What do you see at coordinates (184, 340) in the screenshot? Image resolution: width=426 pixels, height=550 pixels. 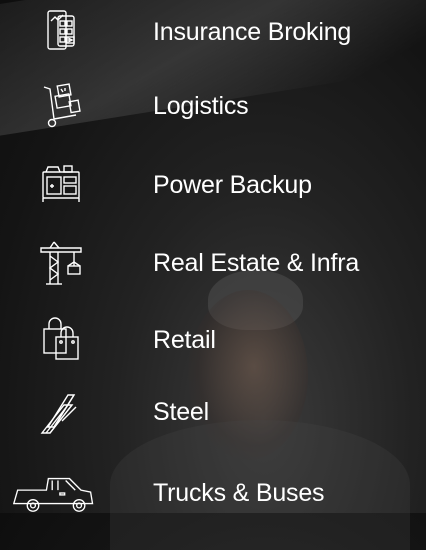 I see `segment-label: Retail` at bounding box center [184, 340].